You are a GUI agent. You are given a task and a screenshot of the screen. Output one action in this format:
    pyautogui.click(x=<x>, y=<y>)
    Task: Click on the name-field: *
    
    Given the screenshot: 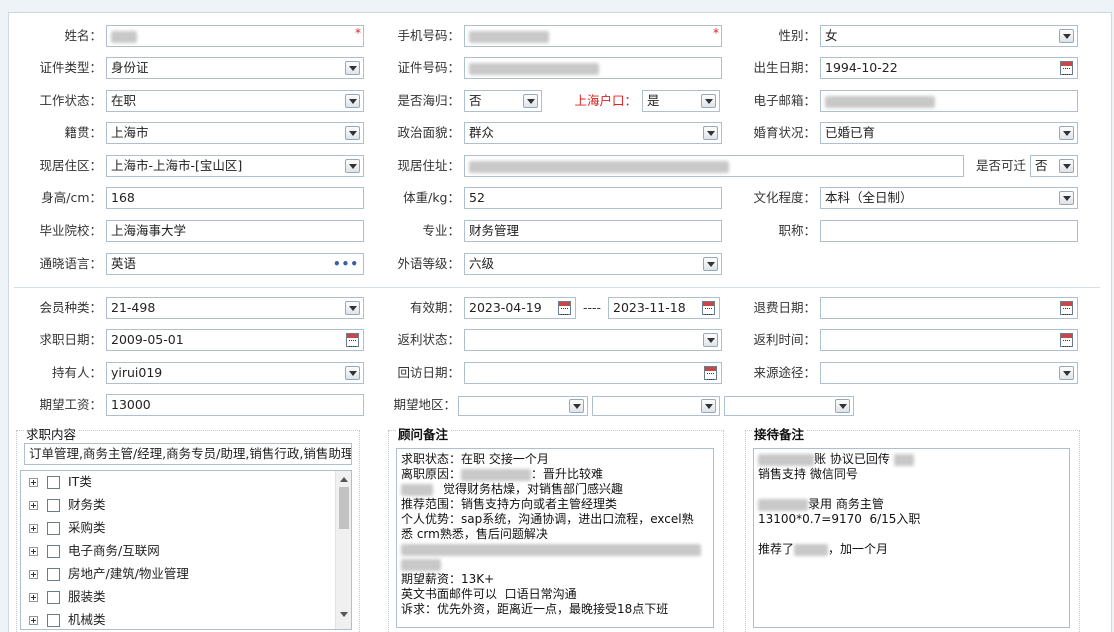 What is the action you would take?
    pyautogui.click(x=235, y=36)
    